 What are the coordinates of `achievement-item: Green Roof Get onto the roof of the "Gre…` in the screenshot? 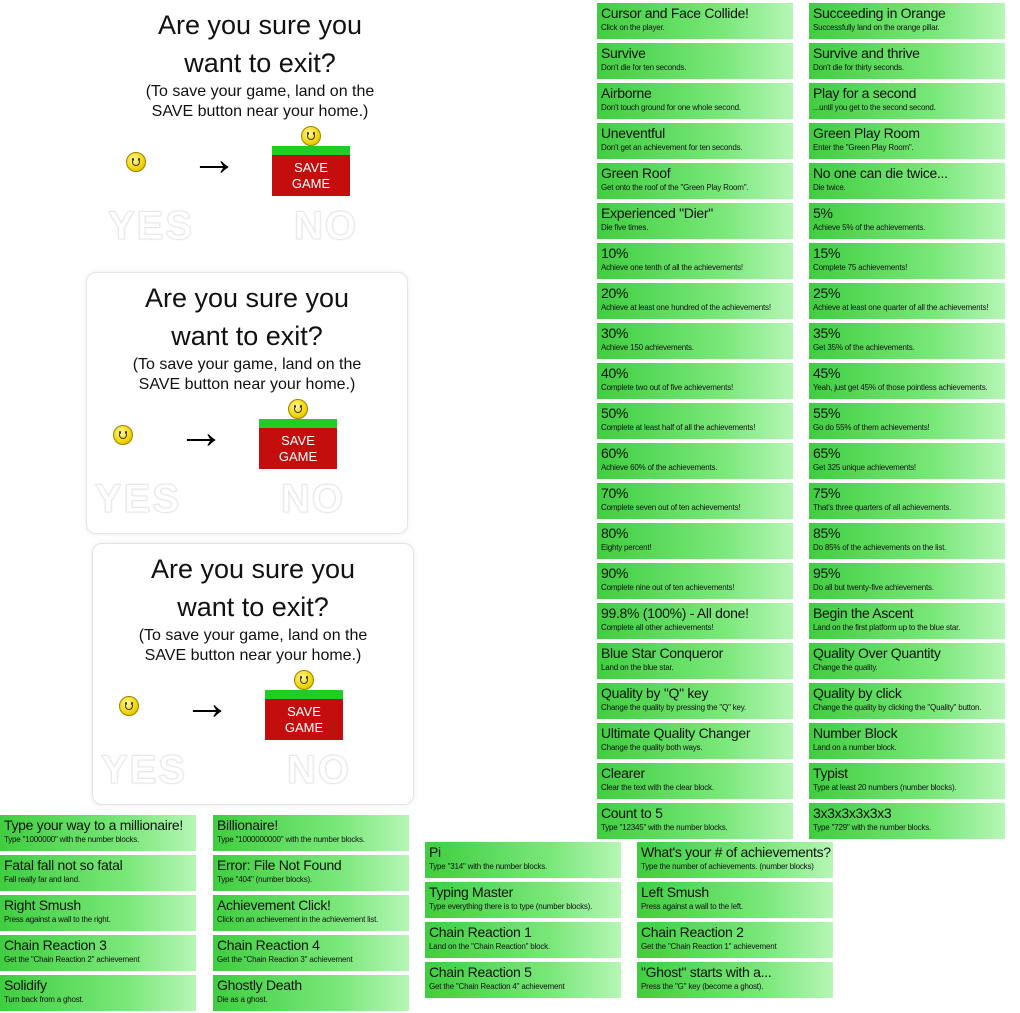 It's located at (695, 181).